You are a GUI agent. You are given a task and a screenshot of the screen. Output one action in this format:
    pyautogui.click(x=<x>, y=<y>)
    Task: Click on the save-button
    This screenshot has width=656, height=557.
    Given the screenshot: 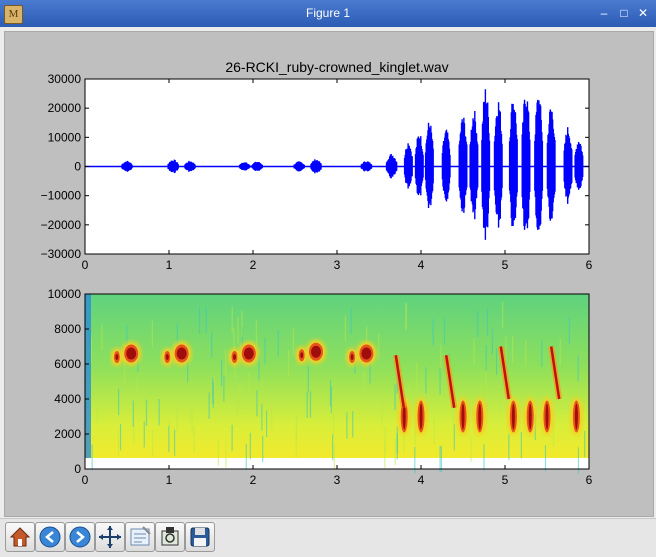 What is the action you would take?
    pyautogui.click(x=200, y=537)
    